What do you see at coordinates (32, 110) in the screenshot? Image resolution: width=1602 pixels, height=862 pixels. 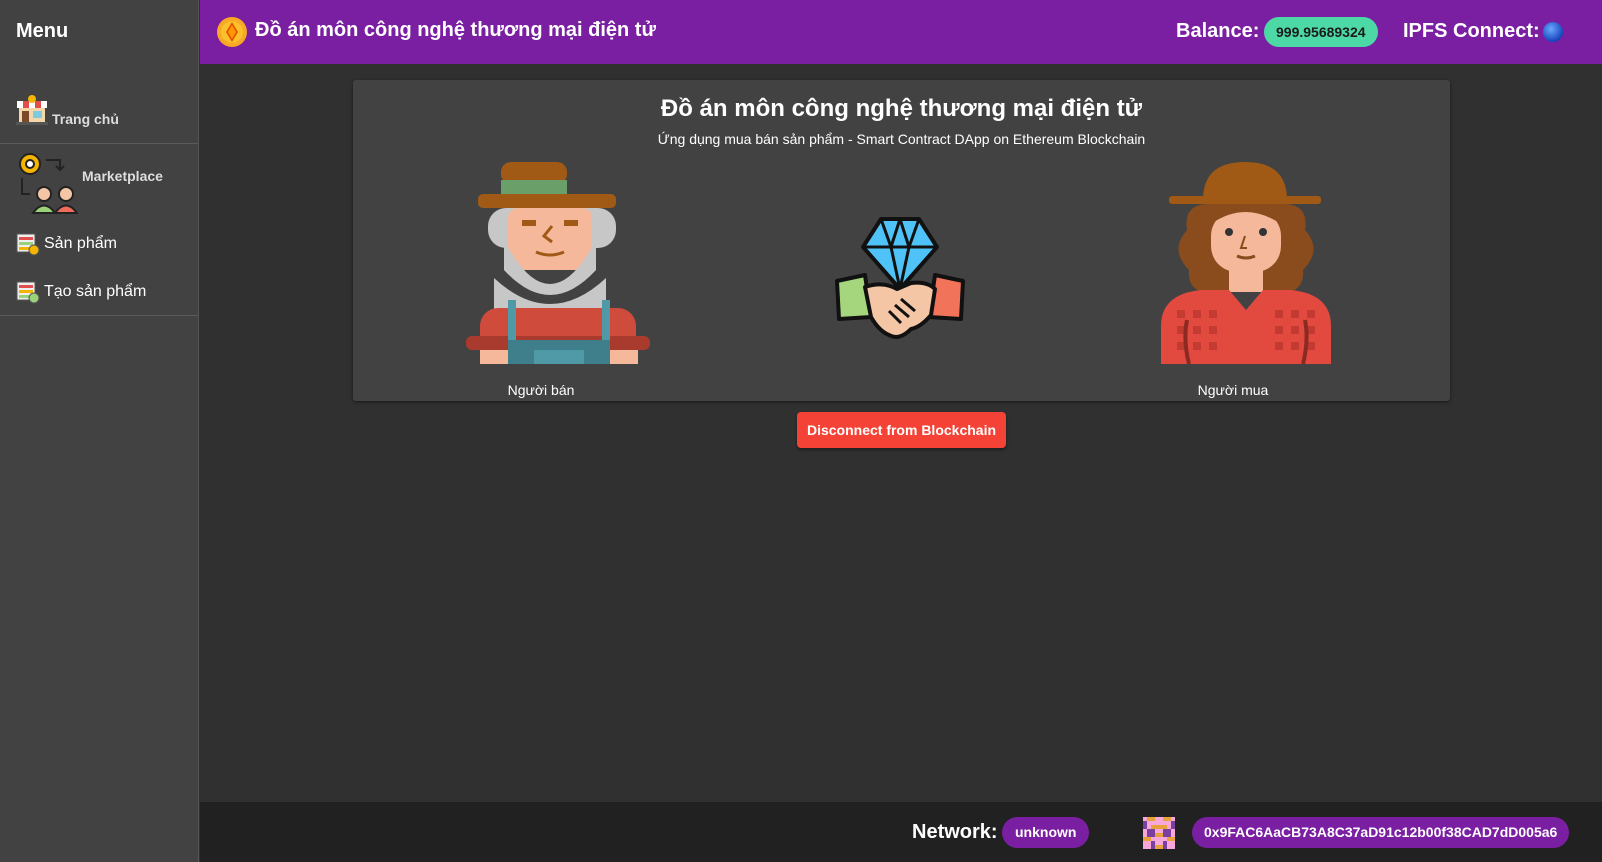 I see `store-icon` at bounding box center [32, 110].